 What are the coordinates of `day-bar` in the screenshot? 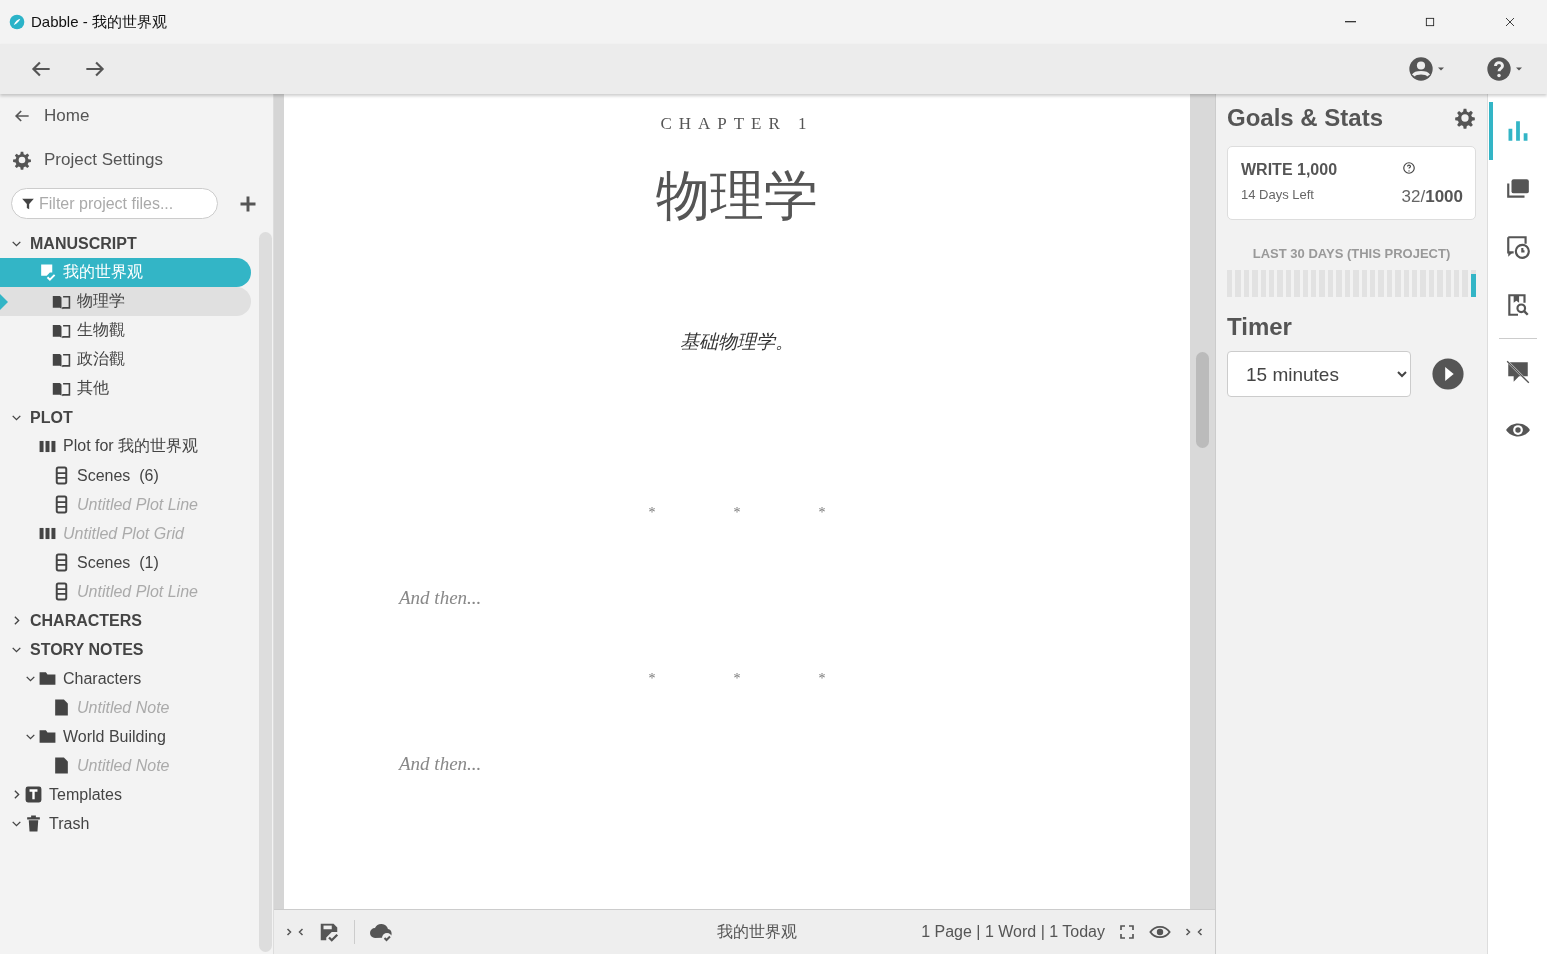 It's located at (1473, 283).